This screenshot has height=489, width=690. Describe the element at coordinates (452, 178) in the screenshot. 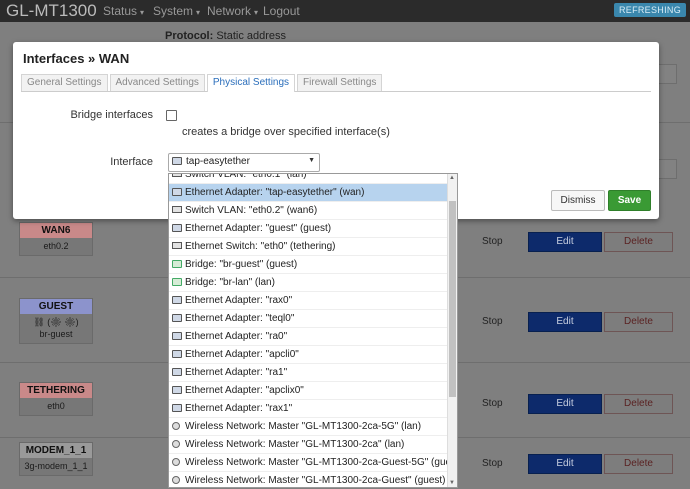

I see `scroll-up-icon: ▲` at that location.